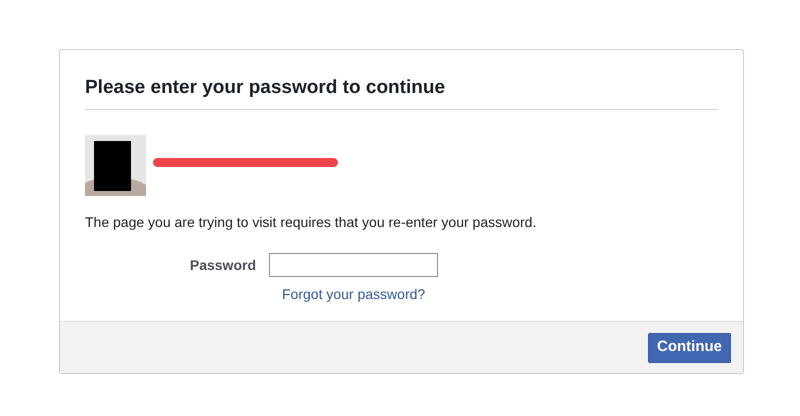  I want to click on continue-button: Continue, so click(689, 347).